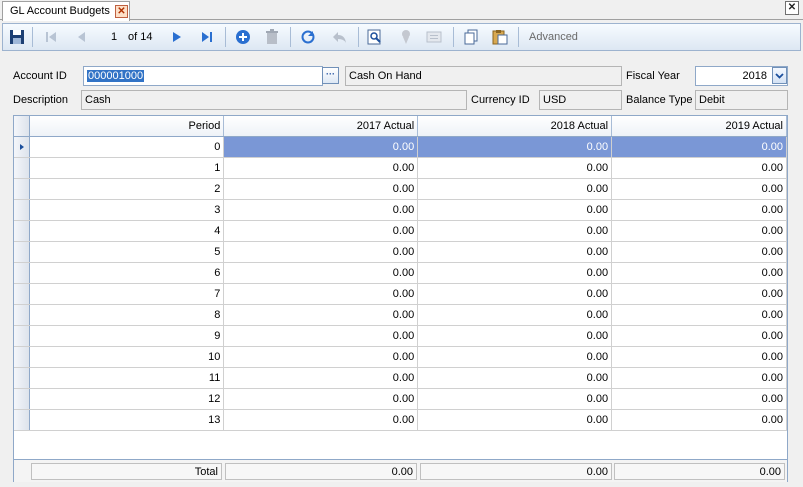  I want to click on previous-record-icon, so click(81, 37).